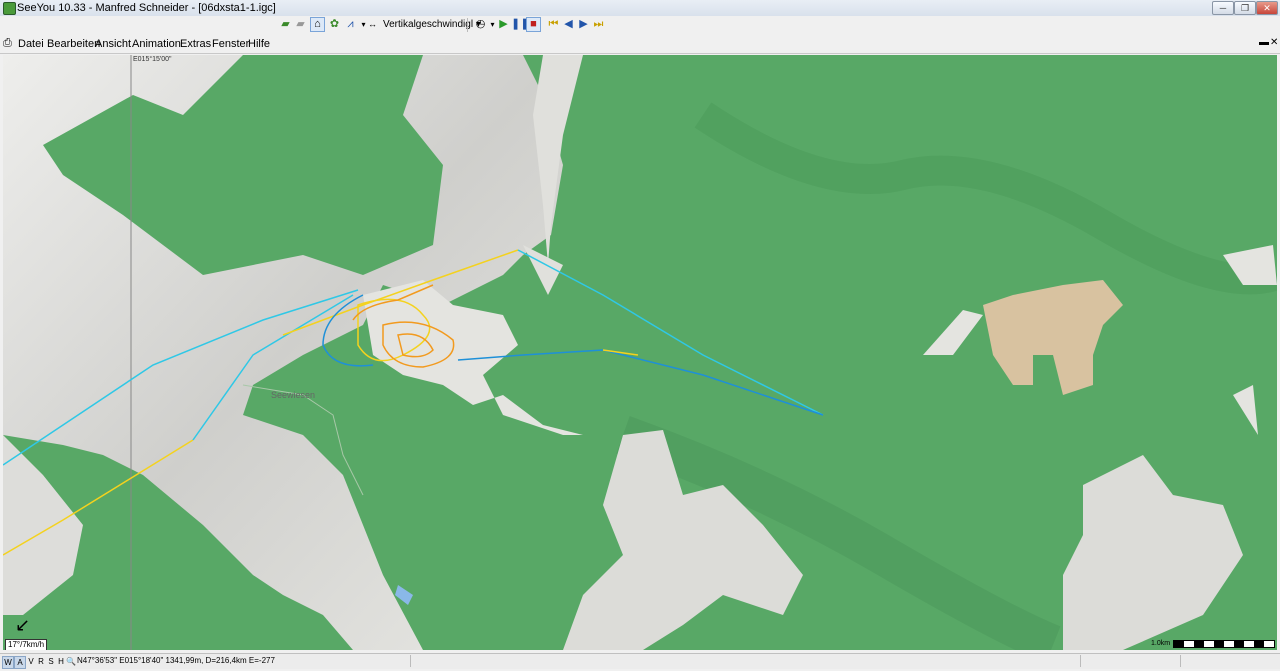 This screenshot has height=671, width=1280. Describe the element at coordinates (41, 661) in the screenshot. I see `status-tab-r: R` at that location.